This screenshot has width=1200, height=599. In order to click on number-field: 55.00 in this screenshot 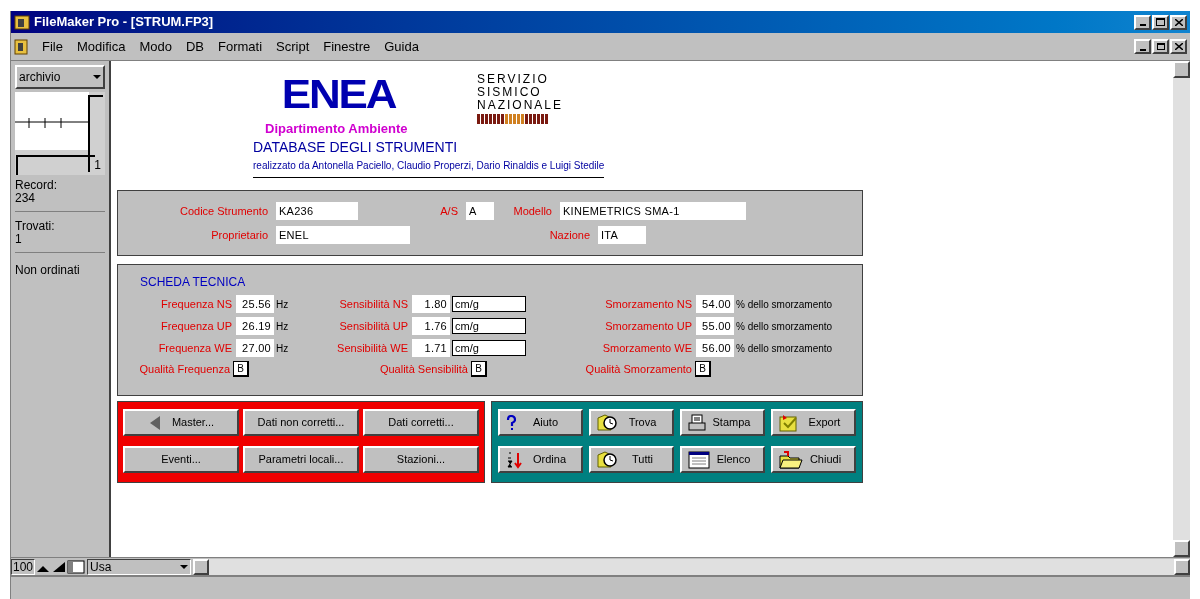, I will do `click(715, 326)`.